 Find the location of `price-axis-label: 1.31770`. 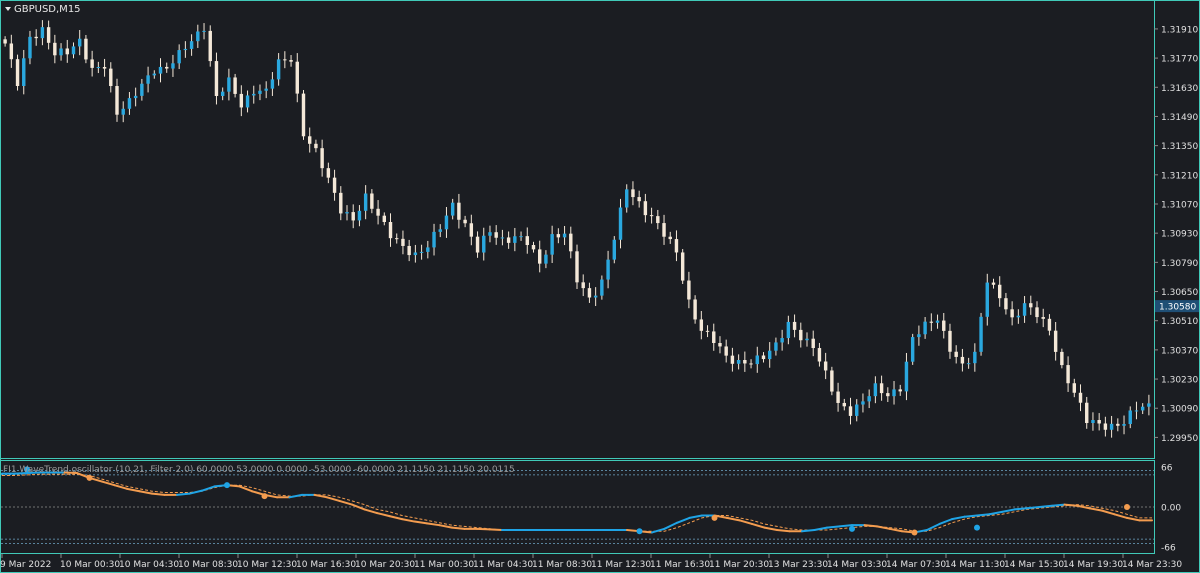

price-axis-label: 1.31770 is located at coordinates (1179, 60).